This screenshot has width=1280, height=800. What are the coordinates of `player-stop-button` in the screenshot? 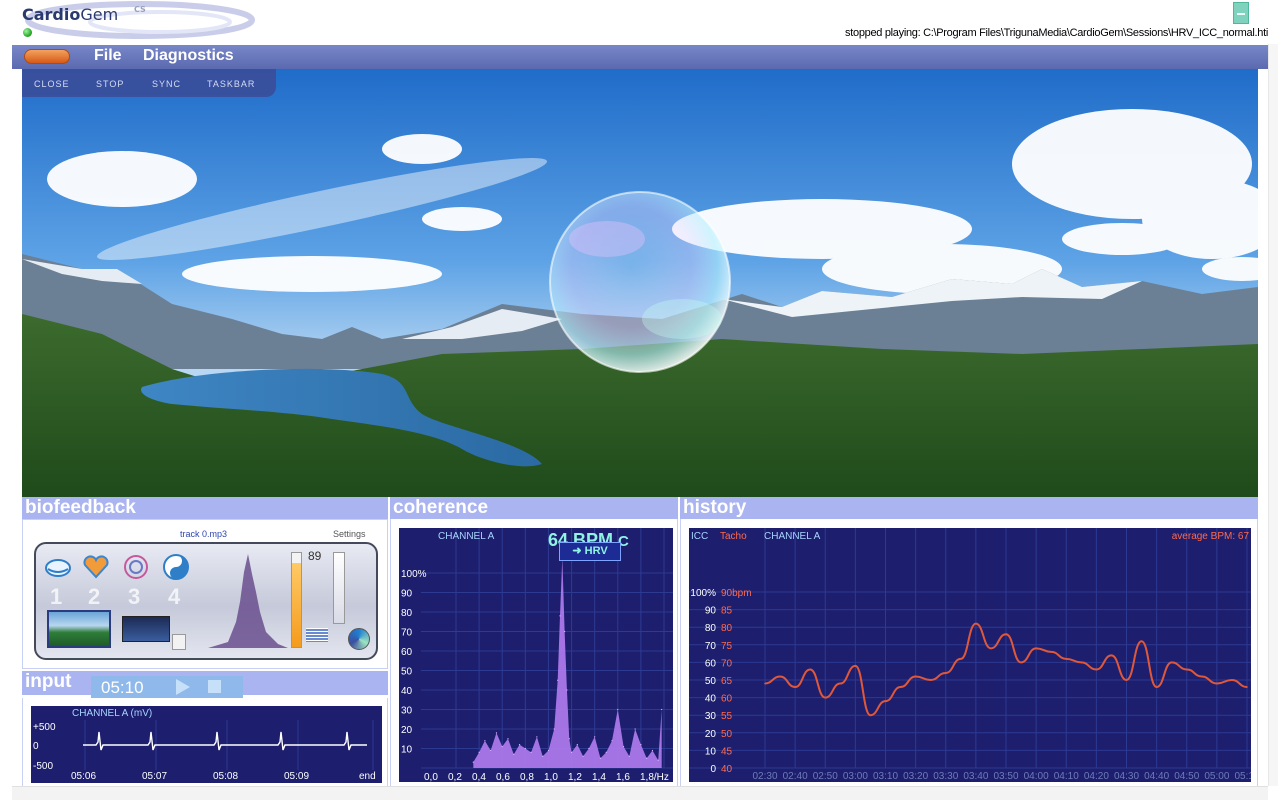 It's located at (214, 686).